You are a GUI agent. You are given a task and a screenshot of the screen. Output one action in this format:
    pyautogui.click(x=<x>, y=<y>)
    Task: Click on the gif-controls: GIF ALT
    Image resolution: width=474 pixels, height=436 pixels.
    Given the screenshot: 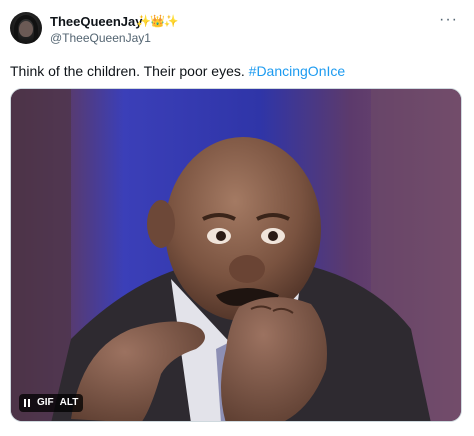 What is the action you would take?
    pyautogui.click(x=51, y=403)
    